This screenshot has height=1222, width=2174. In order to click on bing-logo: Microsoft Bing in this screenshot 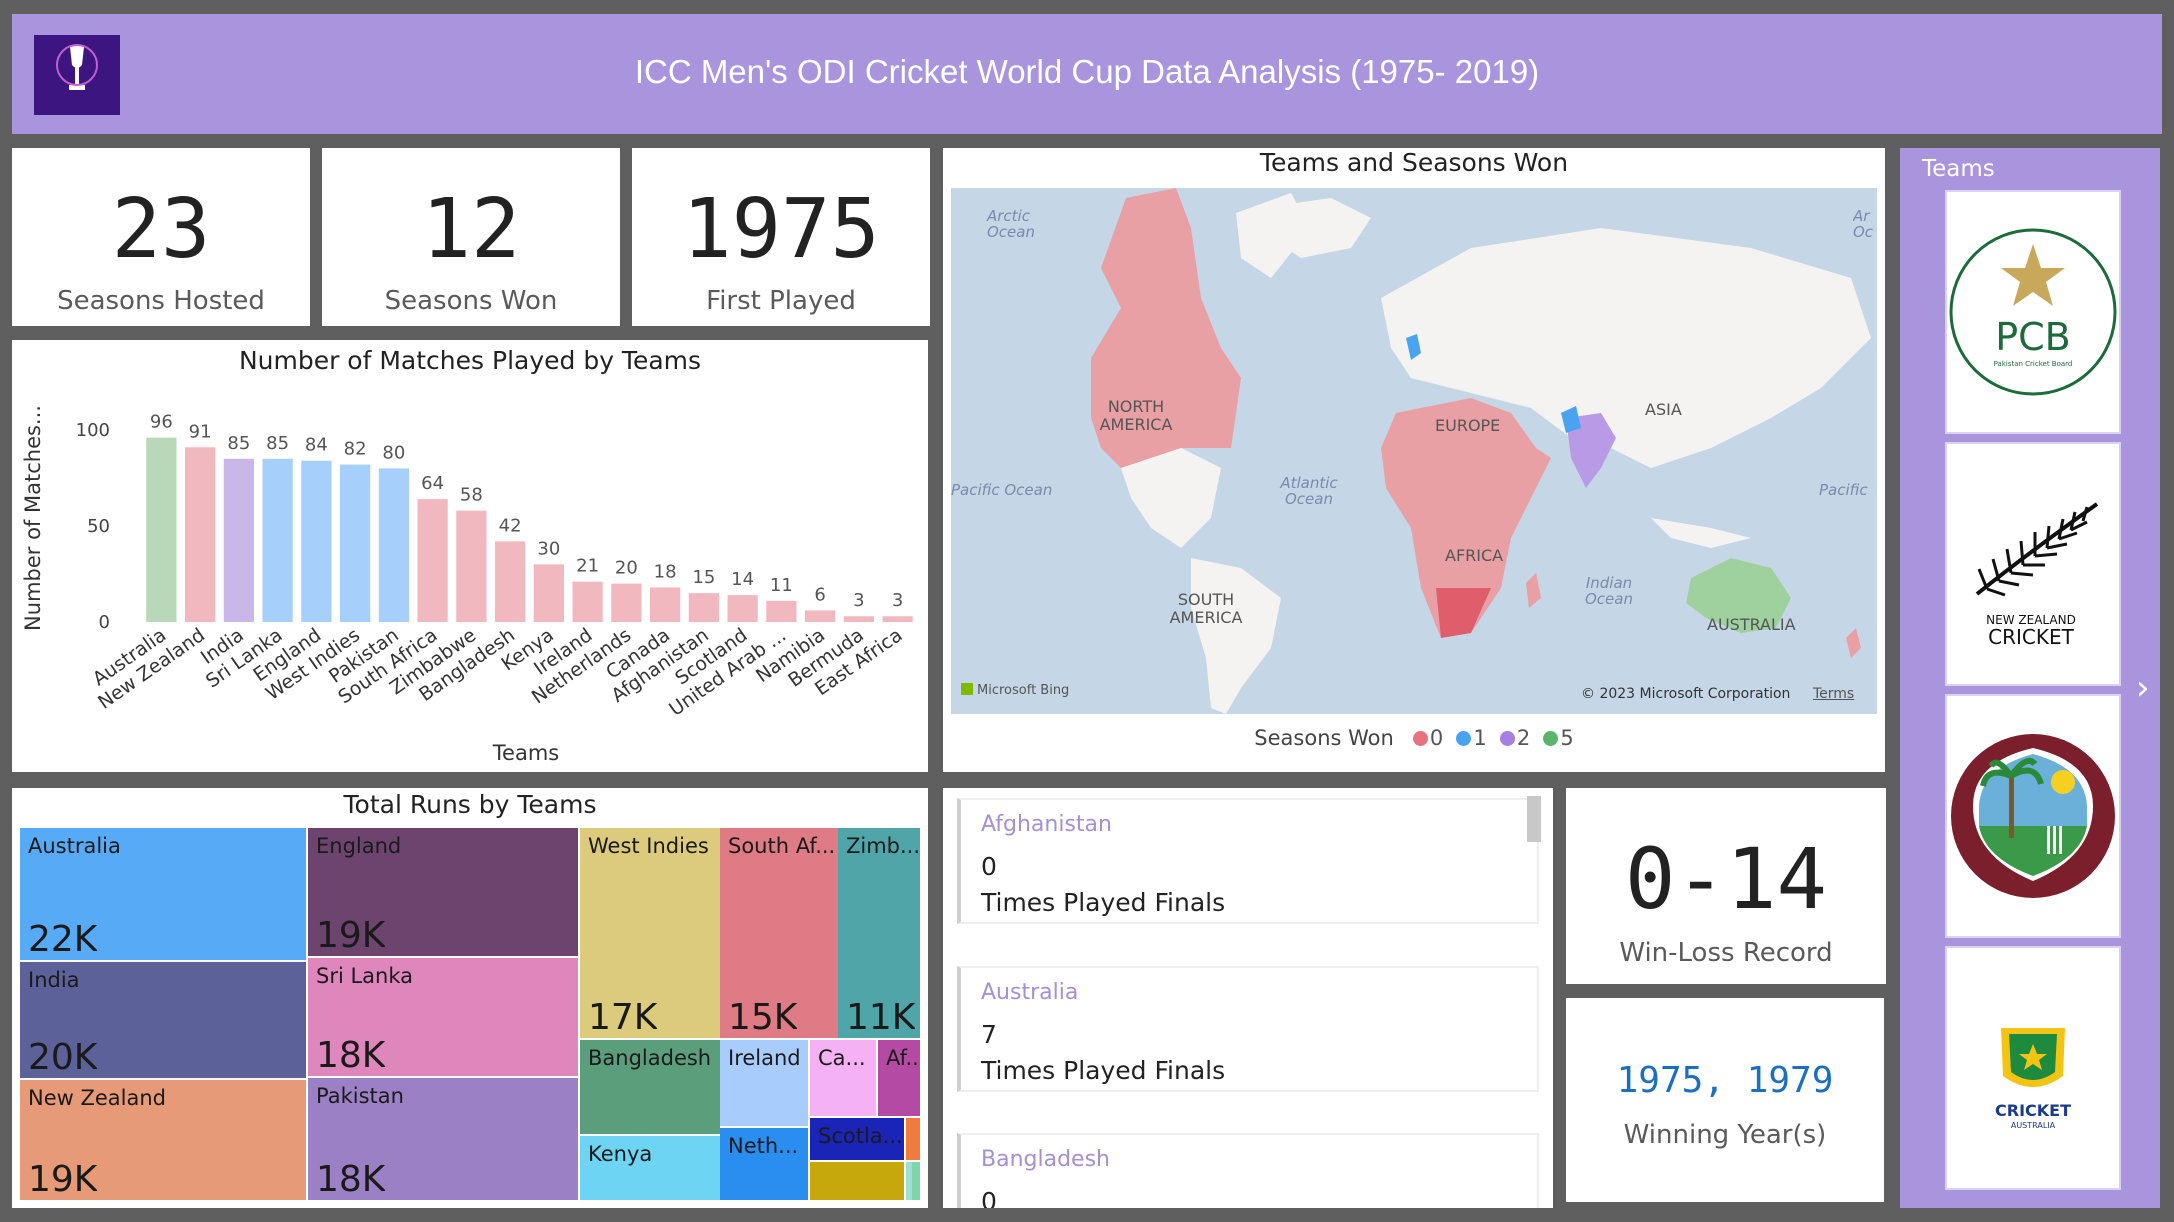, I will do `click(1015, 690)`.